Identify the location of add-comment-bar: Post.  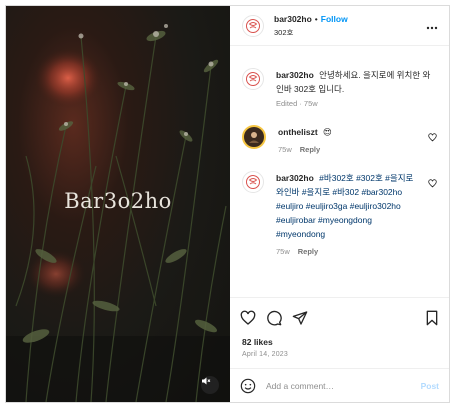
(339, 385).